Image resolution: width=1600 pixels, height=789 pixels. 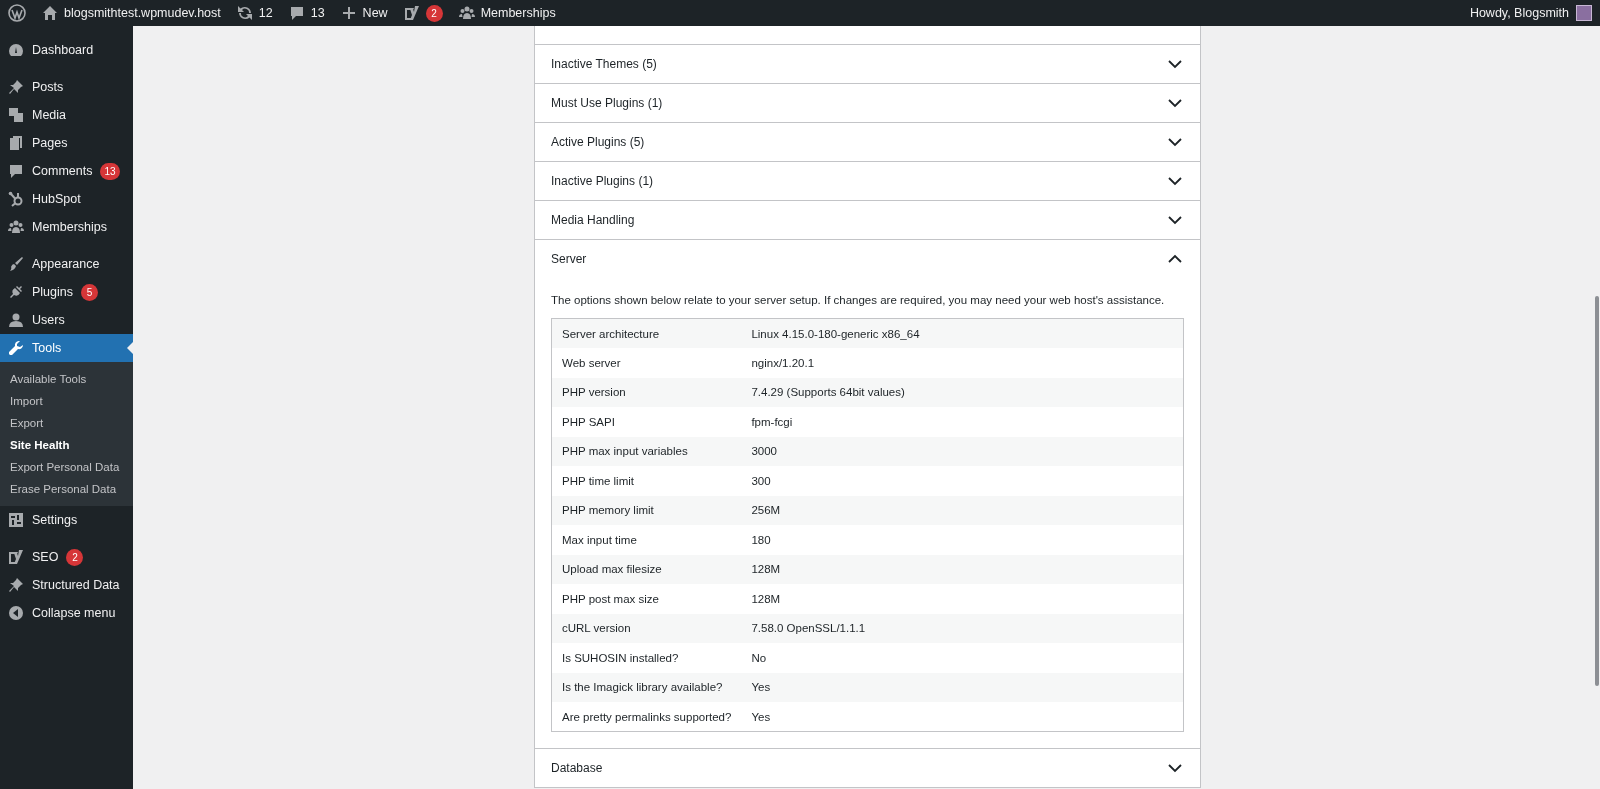 What do you see at coordinates (66, 227) in the screenshot?
I see `menu-item: Memberships` at bounding box center [66, 227].